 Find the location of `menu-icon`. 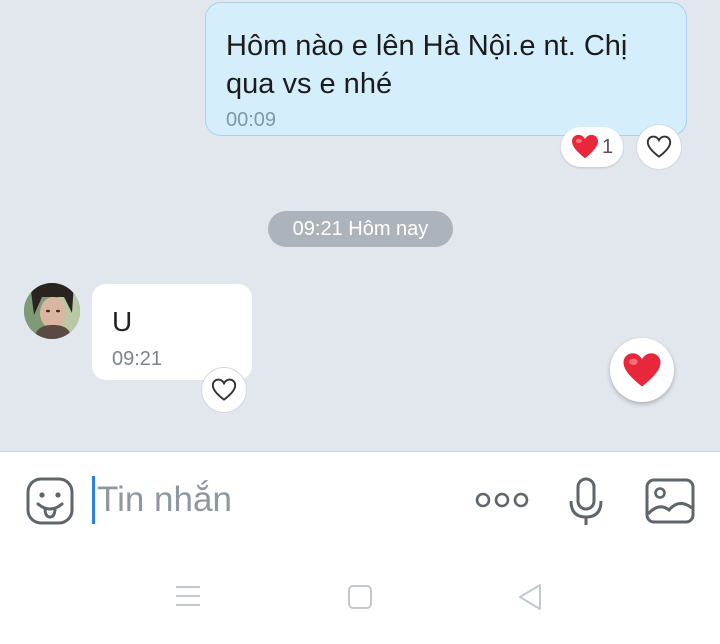

menu-icon is located at coordinates (188, 596).